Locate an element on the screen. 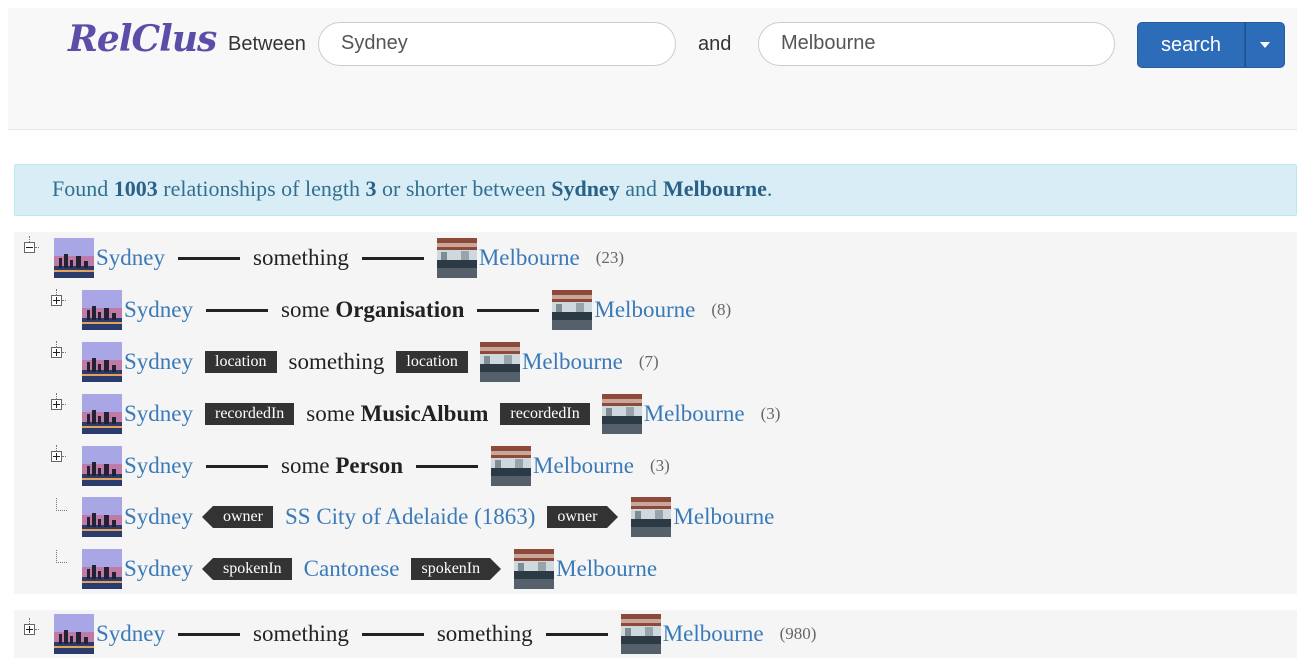 The height and width of the screenshot is (658, 1299). path-count: (8) is located at coordinates (721, 309).